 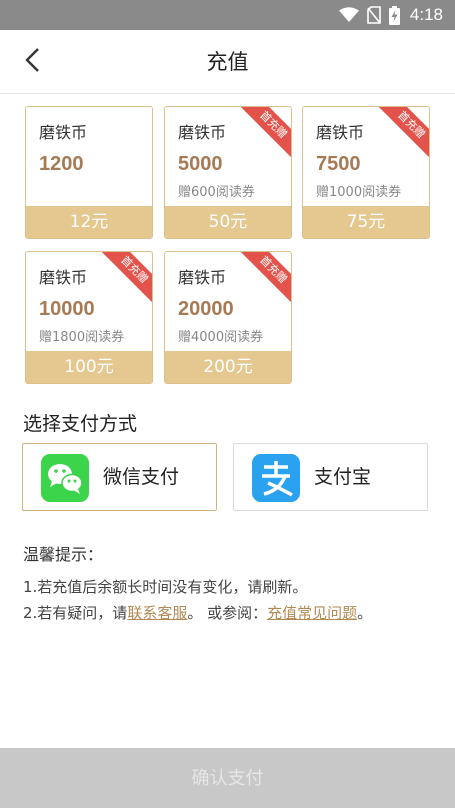 I want to click on recharge-card: 首充赠 磨铁币 5000 赠600阅读券 50元, so click(x=228, y=172).